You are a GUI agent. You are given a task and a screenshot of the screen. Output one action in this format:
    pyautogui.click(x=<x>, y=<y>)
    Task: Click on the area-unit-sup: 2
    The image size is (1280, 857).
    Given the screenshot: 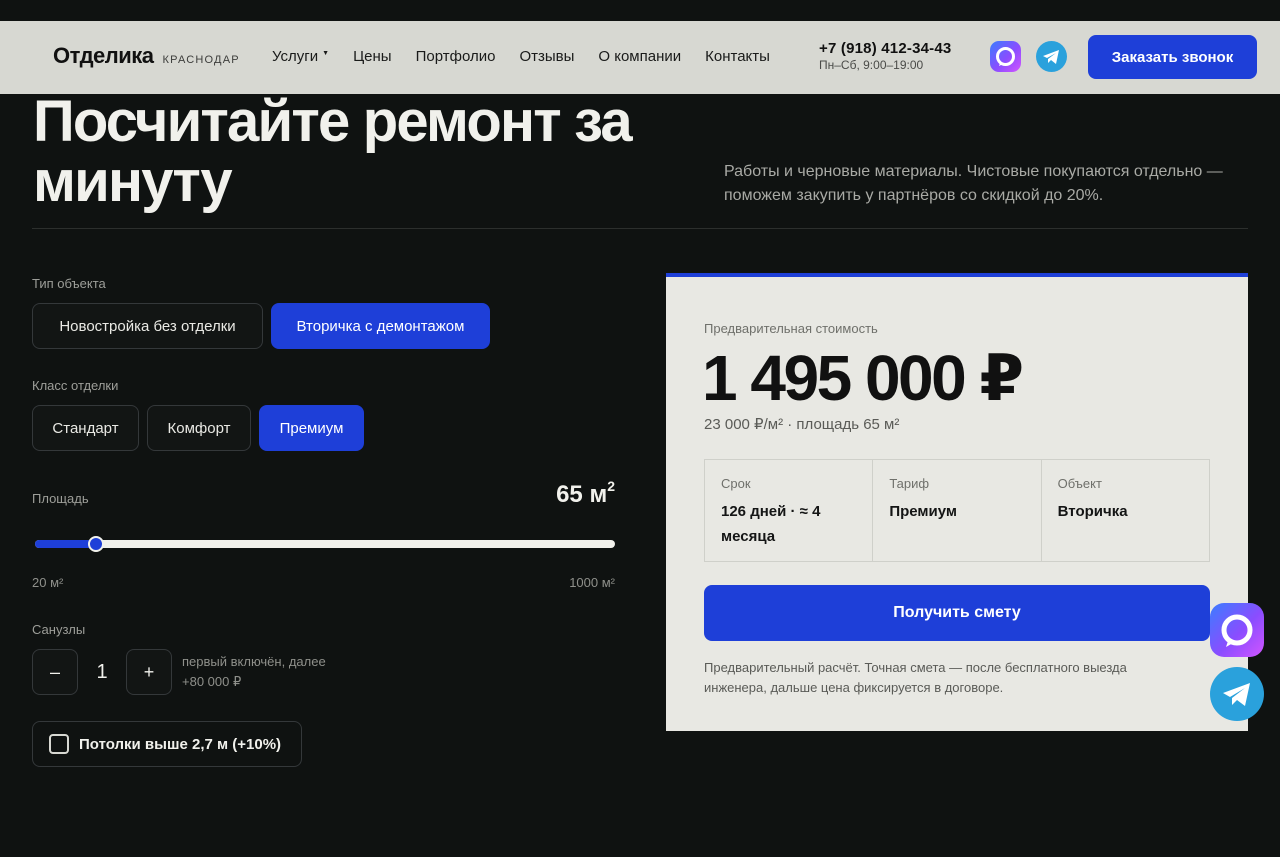 What is the action you would take?
    pyautogui.click(x=611, y=486)
    